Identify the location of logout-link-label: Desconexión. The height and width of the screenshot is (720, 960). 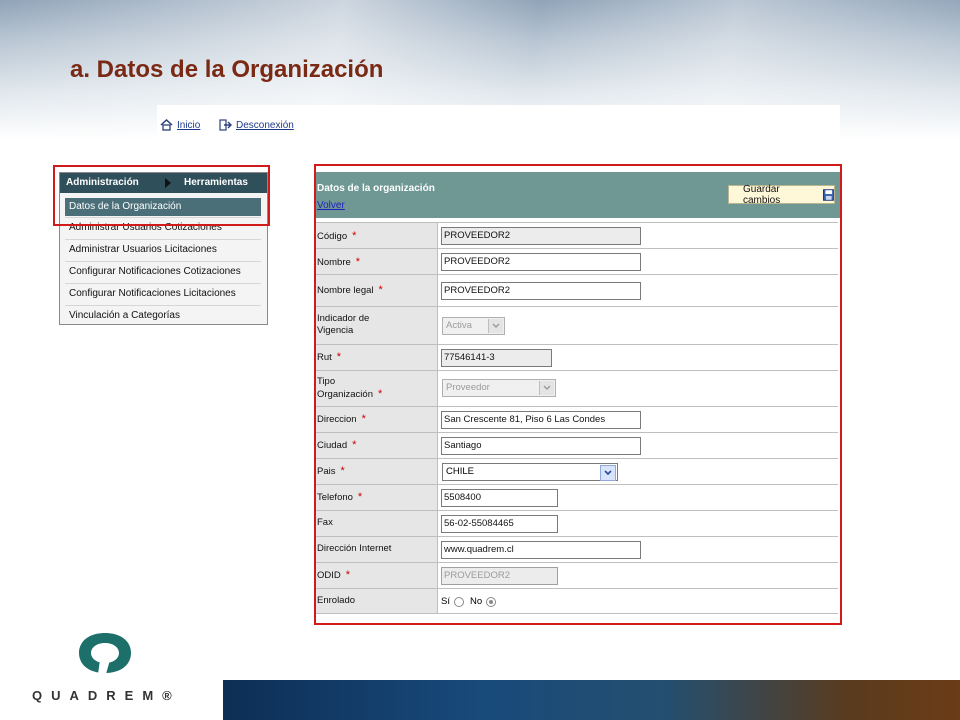
(265, 125).